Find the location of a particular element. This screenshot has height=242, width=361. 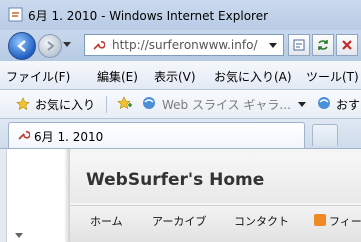

compat-view-button is located at coordinates (299, 45).